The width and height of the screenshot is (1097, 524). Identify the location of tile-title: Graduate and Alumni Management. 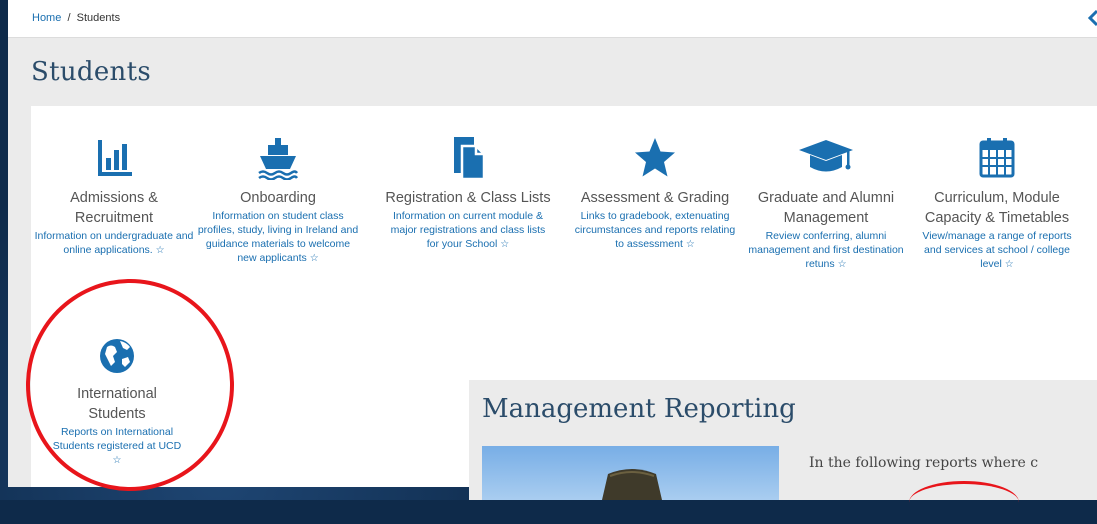
(826, 208).